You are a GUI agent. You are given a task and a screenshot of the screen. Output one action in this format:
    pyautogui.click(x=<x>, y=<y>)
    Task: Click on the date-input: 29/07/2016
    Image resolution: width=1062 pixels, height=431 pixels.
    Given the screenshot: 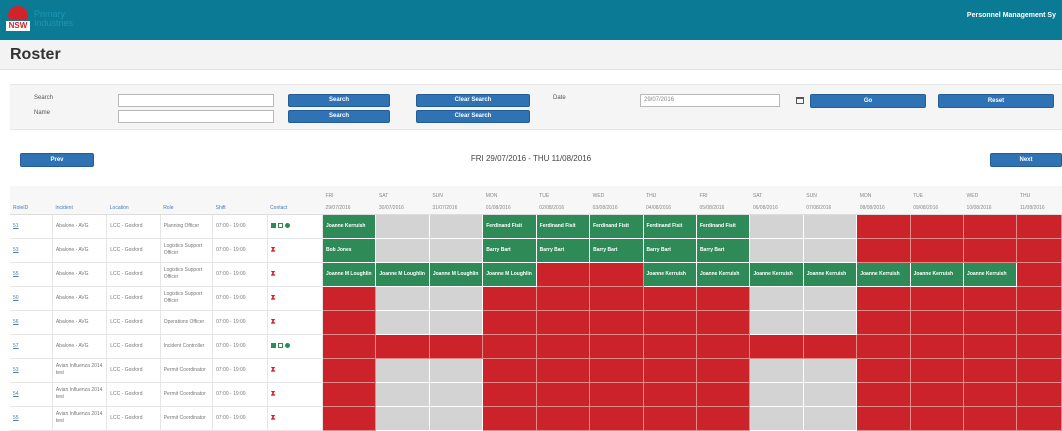 What is the action you would take?
    pyautogui.click(x=710, y=100)
    